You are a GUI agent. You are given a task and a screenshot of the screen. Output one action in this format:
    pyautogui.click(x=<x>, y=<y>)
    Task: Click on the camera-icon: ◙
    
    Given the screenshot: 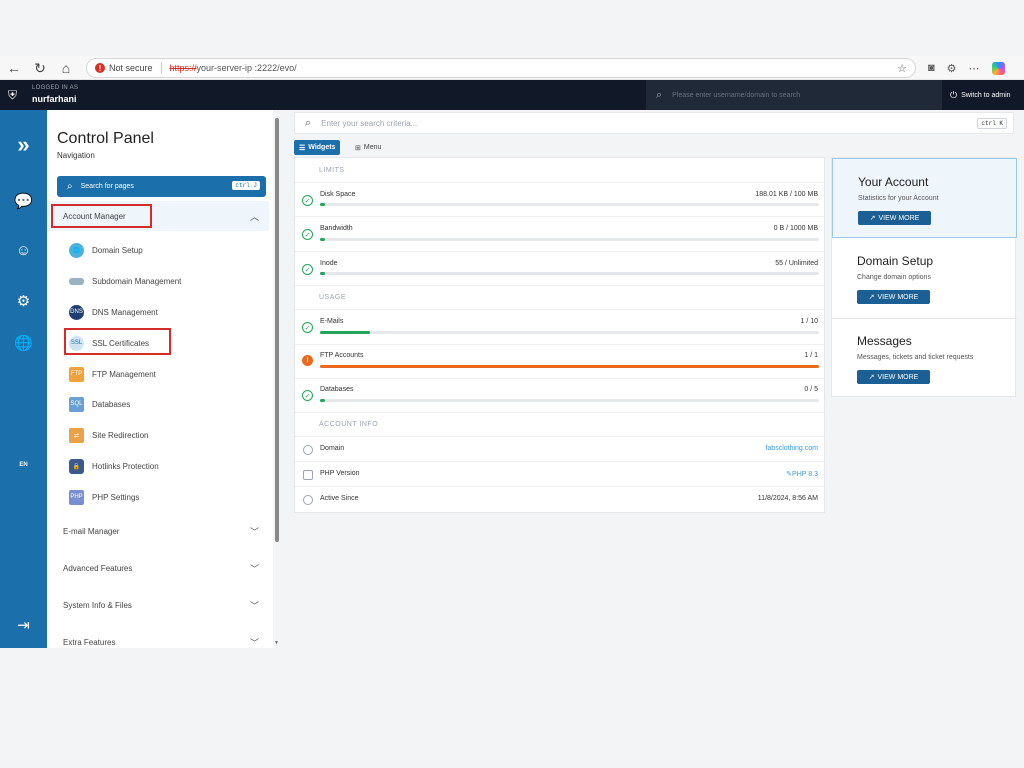 What is the action you would take?
    pyautogui.click(x=931, y=68)
    